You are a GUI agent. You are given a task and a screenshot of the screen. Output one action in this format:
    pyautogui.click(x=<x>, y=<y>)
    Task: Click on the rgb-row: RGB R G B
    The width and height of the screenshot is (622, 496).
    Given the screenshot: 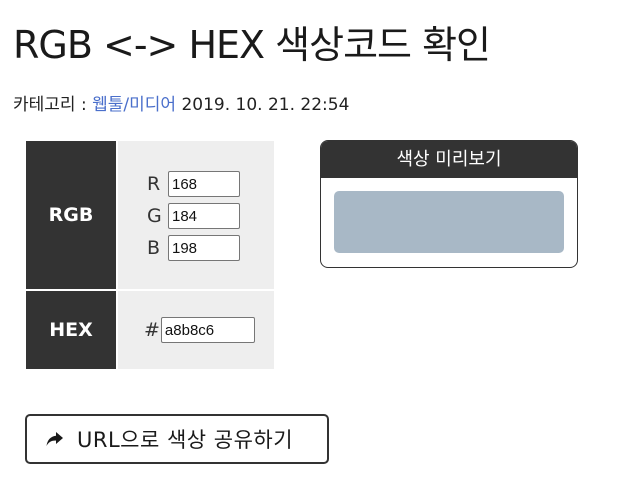 What is the action you would take?
    pyautogui.click(x=150, y=216)
    